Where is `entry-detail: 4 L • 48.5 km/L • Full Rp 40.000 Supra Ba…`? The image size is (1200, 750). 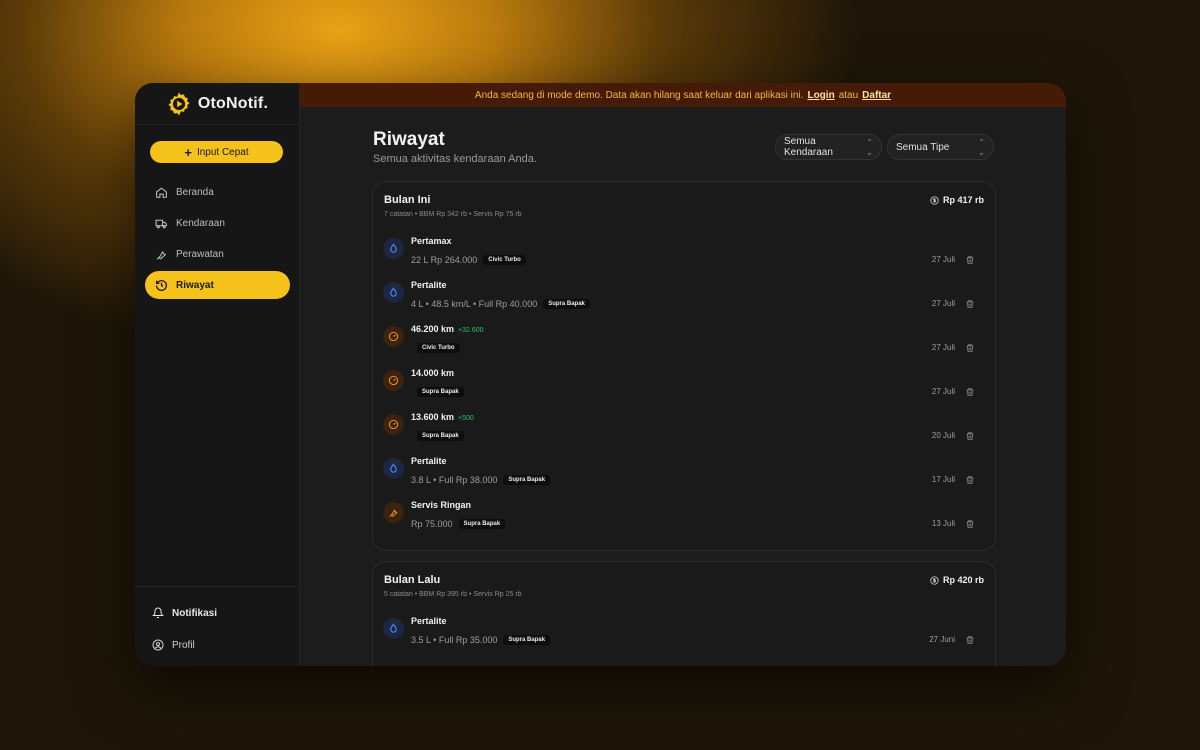 entry-detail: 4 L • 48.5 km/L • Full Rp 40.000 Supra Ba… is located at coordinates (500, 304).